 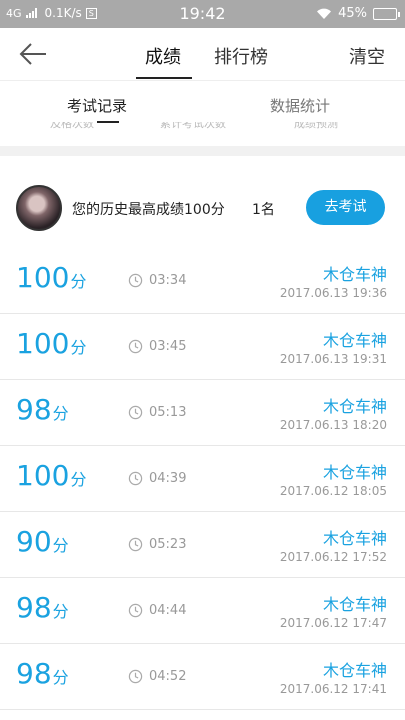 What do you see at coordinates (345, 207) in the screenshot?
I see `take-exam-button: 去考试` at bounding box center [345, 207].